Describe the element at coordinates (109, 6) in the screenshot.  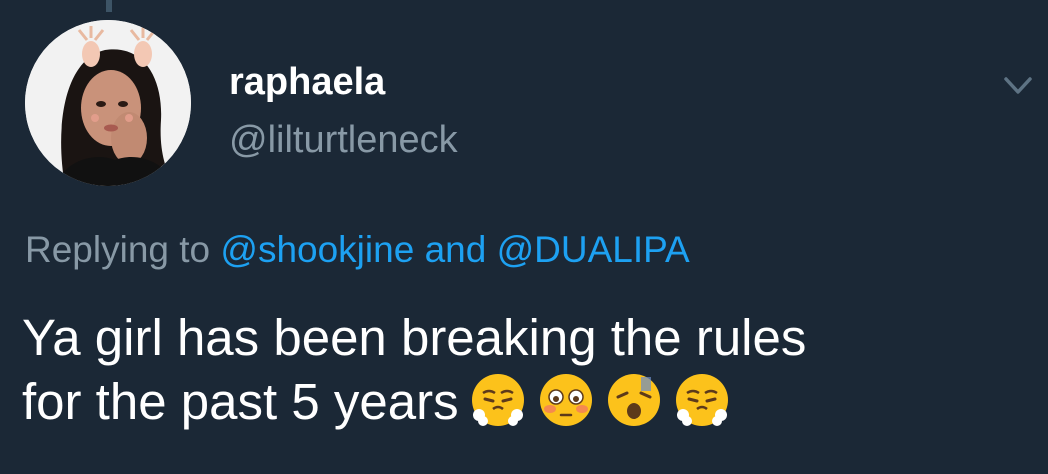
I see `thread-connector` at that location.